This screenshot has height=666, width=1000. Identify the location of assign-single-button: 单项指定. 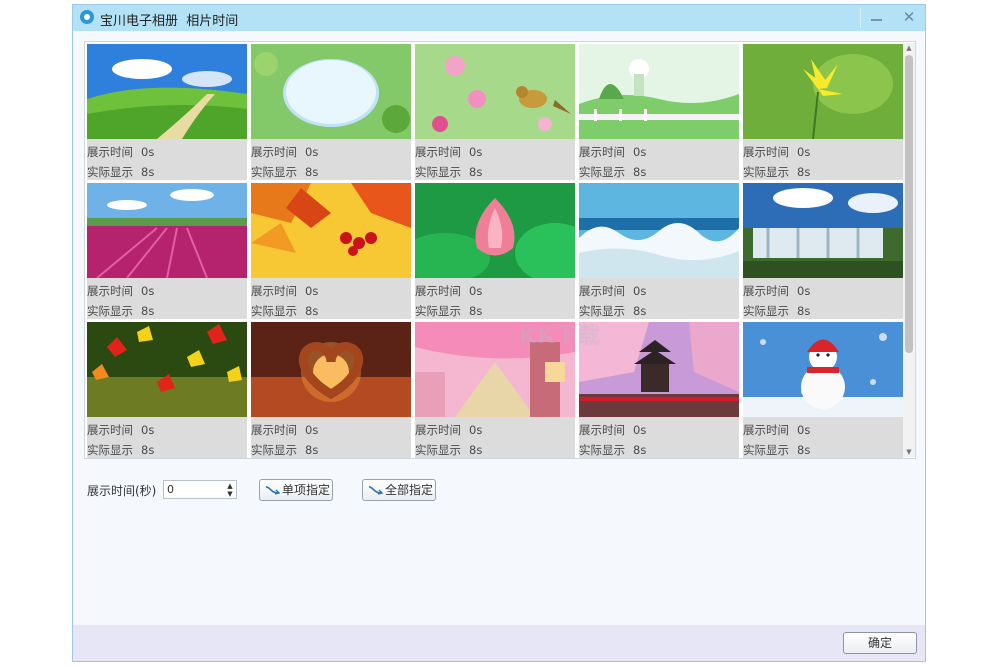
(296, 490).